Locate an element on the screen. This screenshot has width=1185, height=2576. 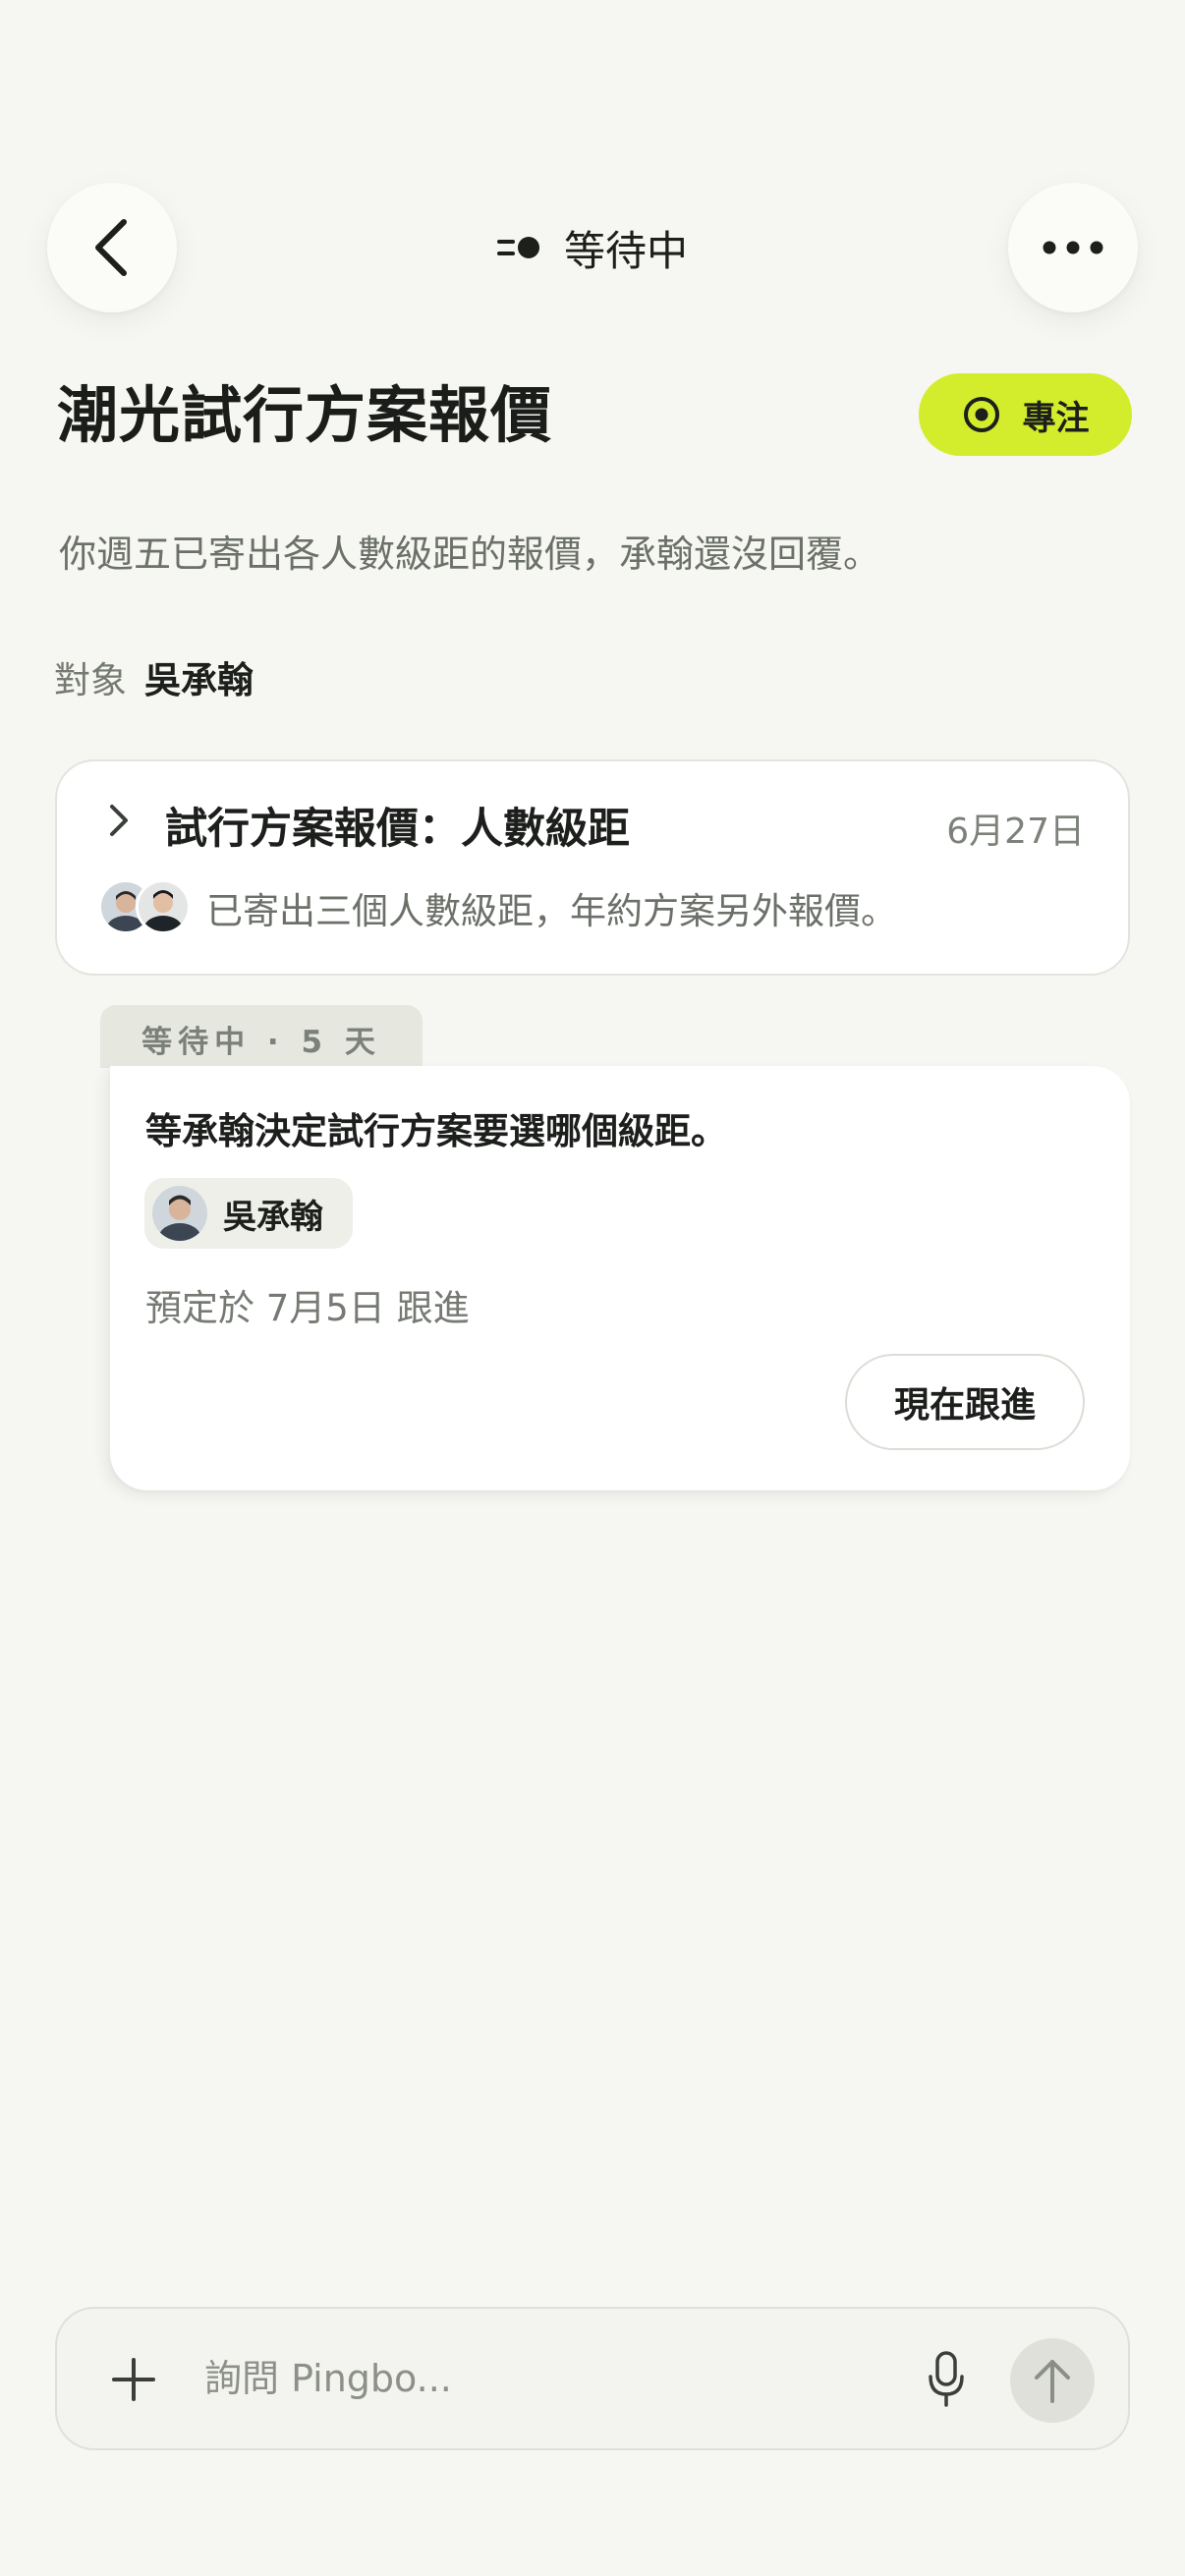
waiting-duration-label: 等待中 · 5 天 is located at coordinates (261, 1042).